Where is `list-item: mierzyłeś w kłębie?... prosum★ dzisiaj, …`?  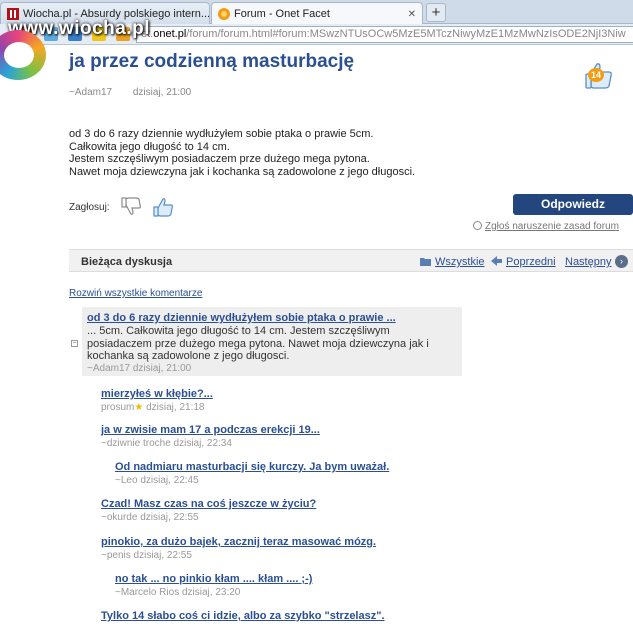
list-item: mierzyłeś w kłębie?... prosum★ dzisiaj, … is located at coordinates (157, 400).